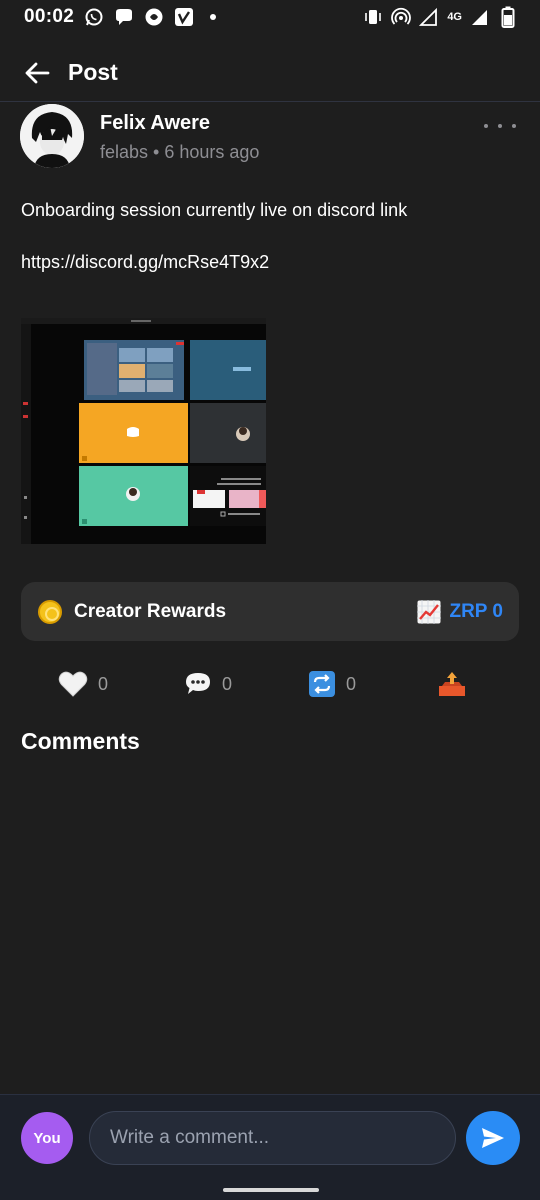  I want to click on coin-icon, so click(50, 611).